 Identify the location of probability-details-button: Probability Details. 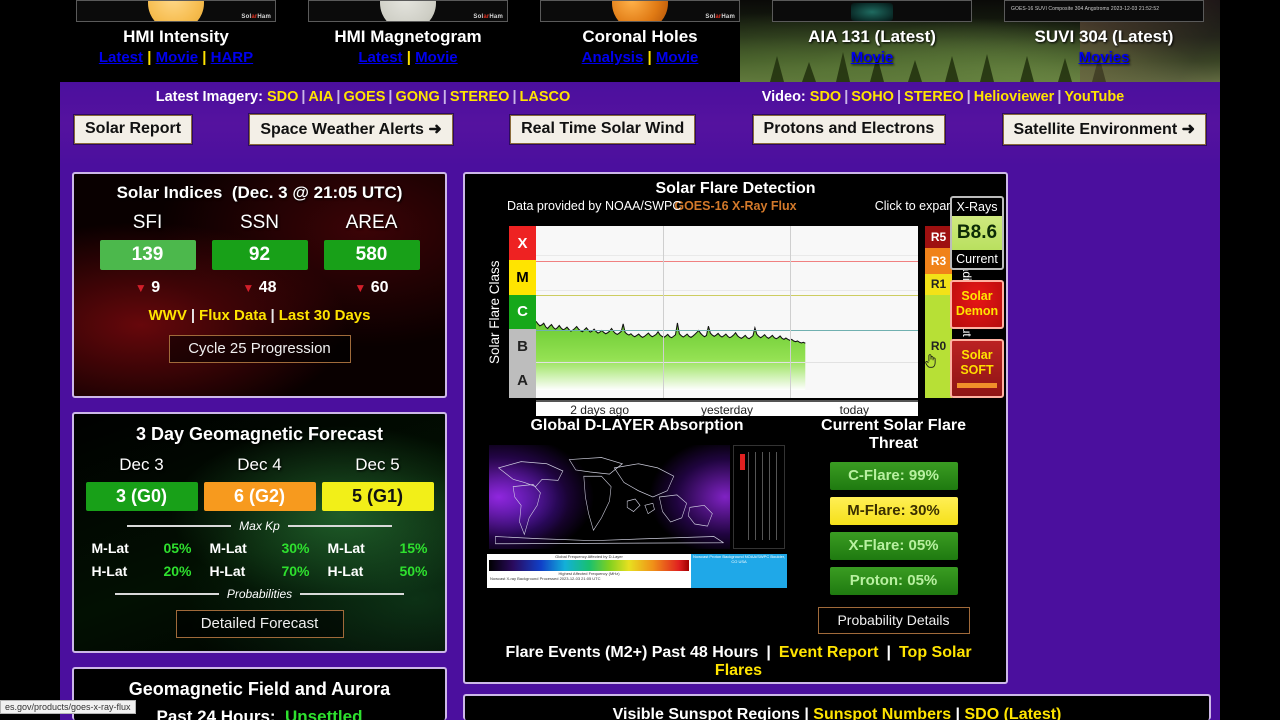
(893, 620).